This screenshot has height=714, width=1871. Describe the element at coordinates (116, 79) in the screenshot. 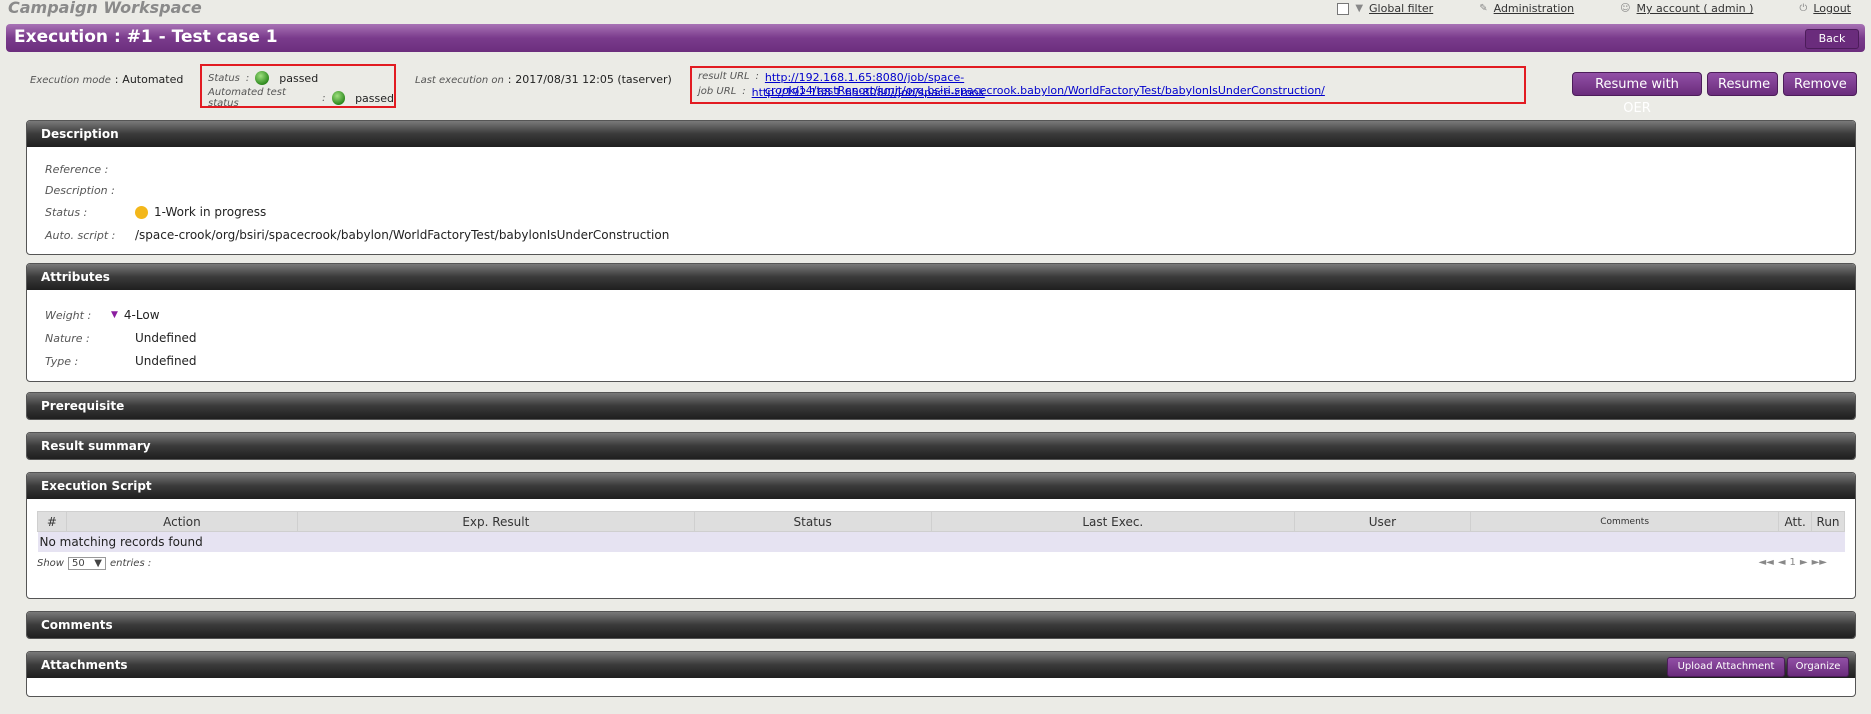

I see `execution-mode-sep: :` at that location.